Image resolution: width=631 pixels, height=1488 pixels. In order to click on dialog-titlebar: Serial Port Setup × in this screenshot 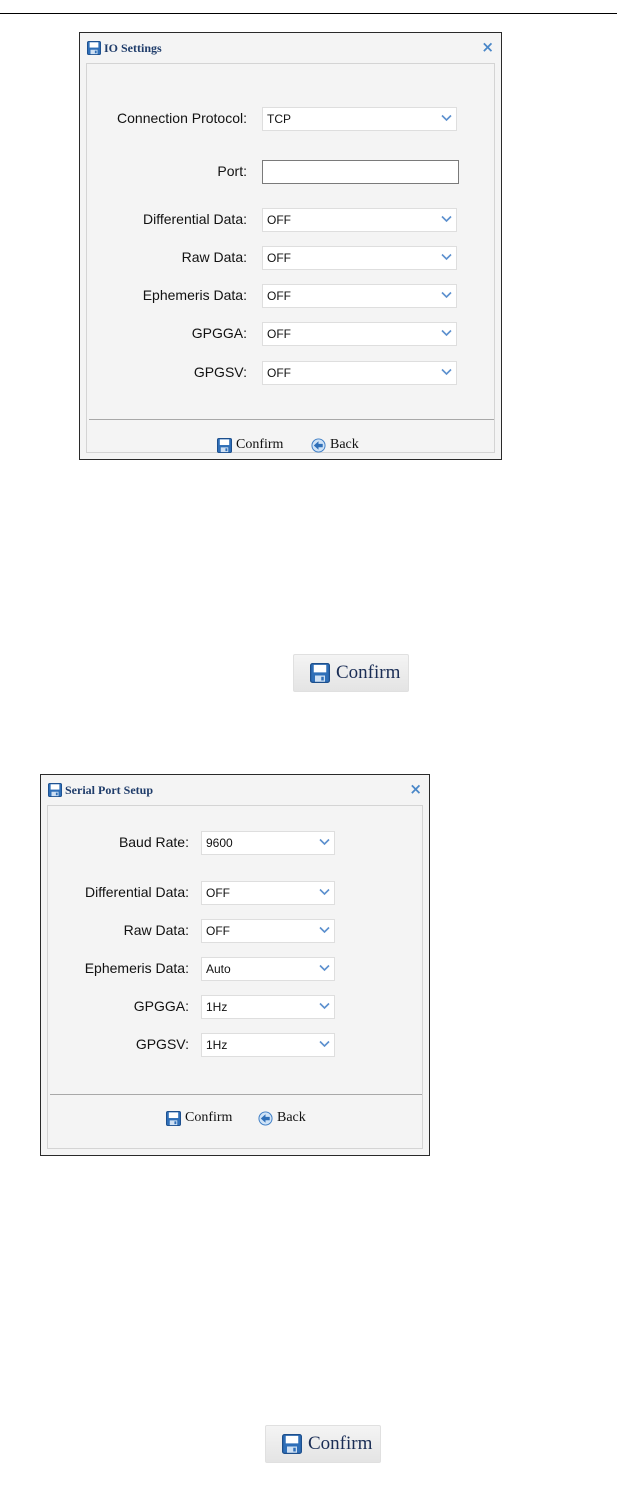, I will do `click(235, 790)`.